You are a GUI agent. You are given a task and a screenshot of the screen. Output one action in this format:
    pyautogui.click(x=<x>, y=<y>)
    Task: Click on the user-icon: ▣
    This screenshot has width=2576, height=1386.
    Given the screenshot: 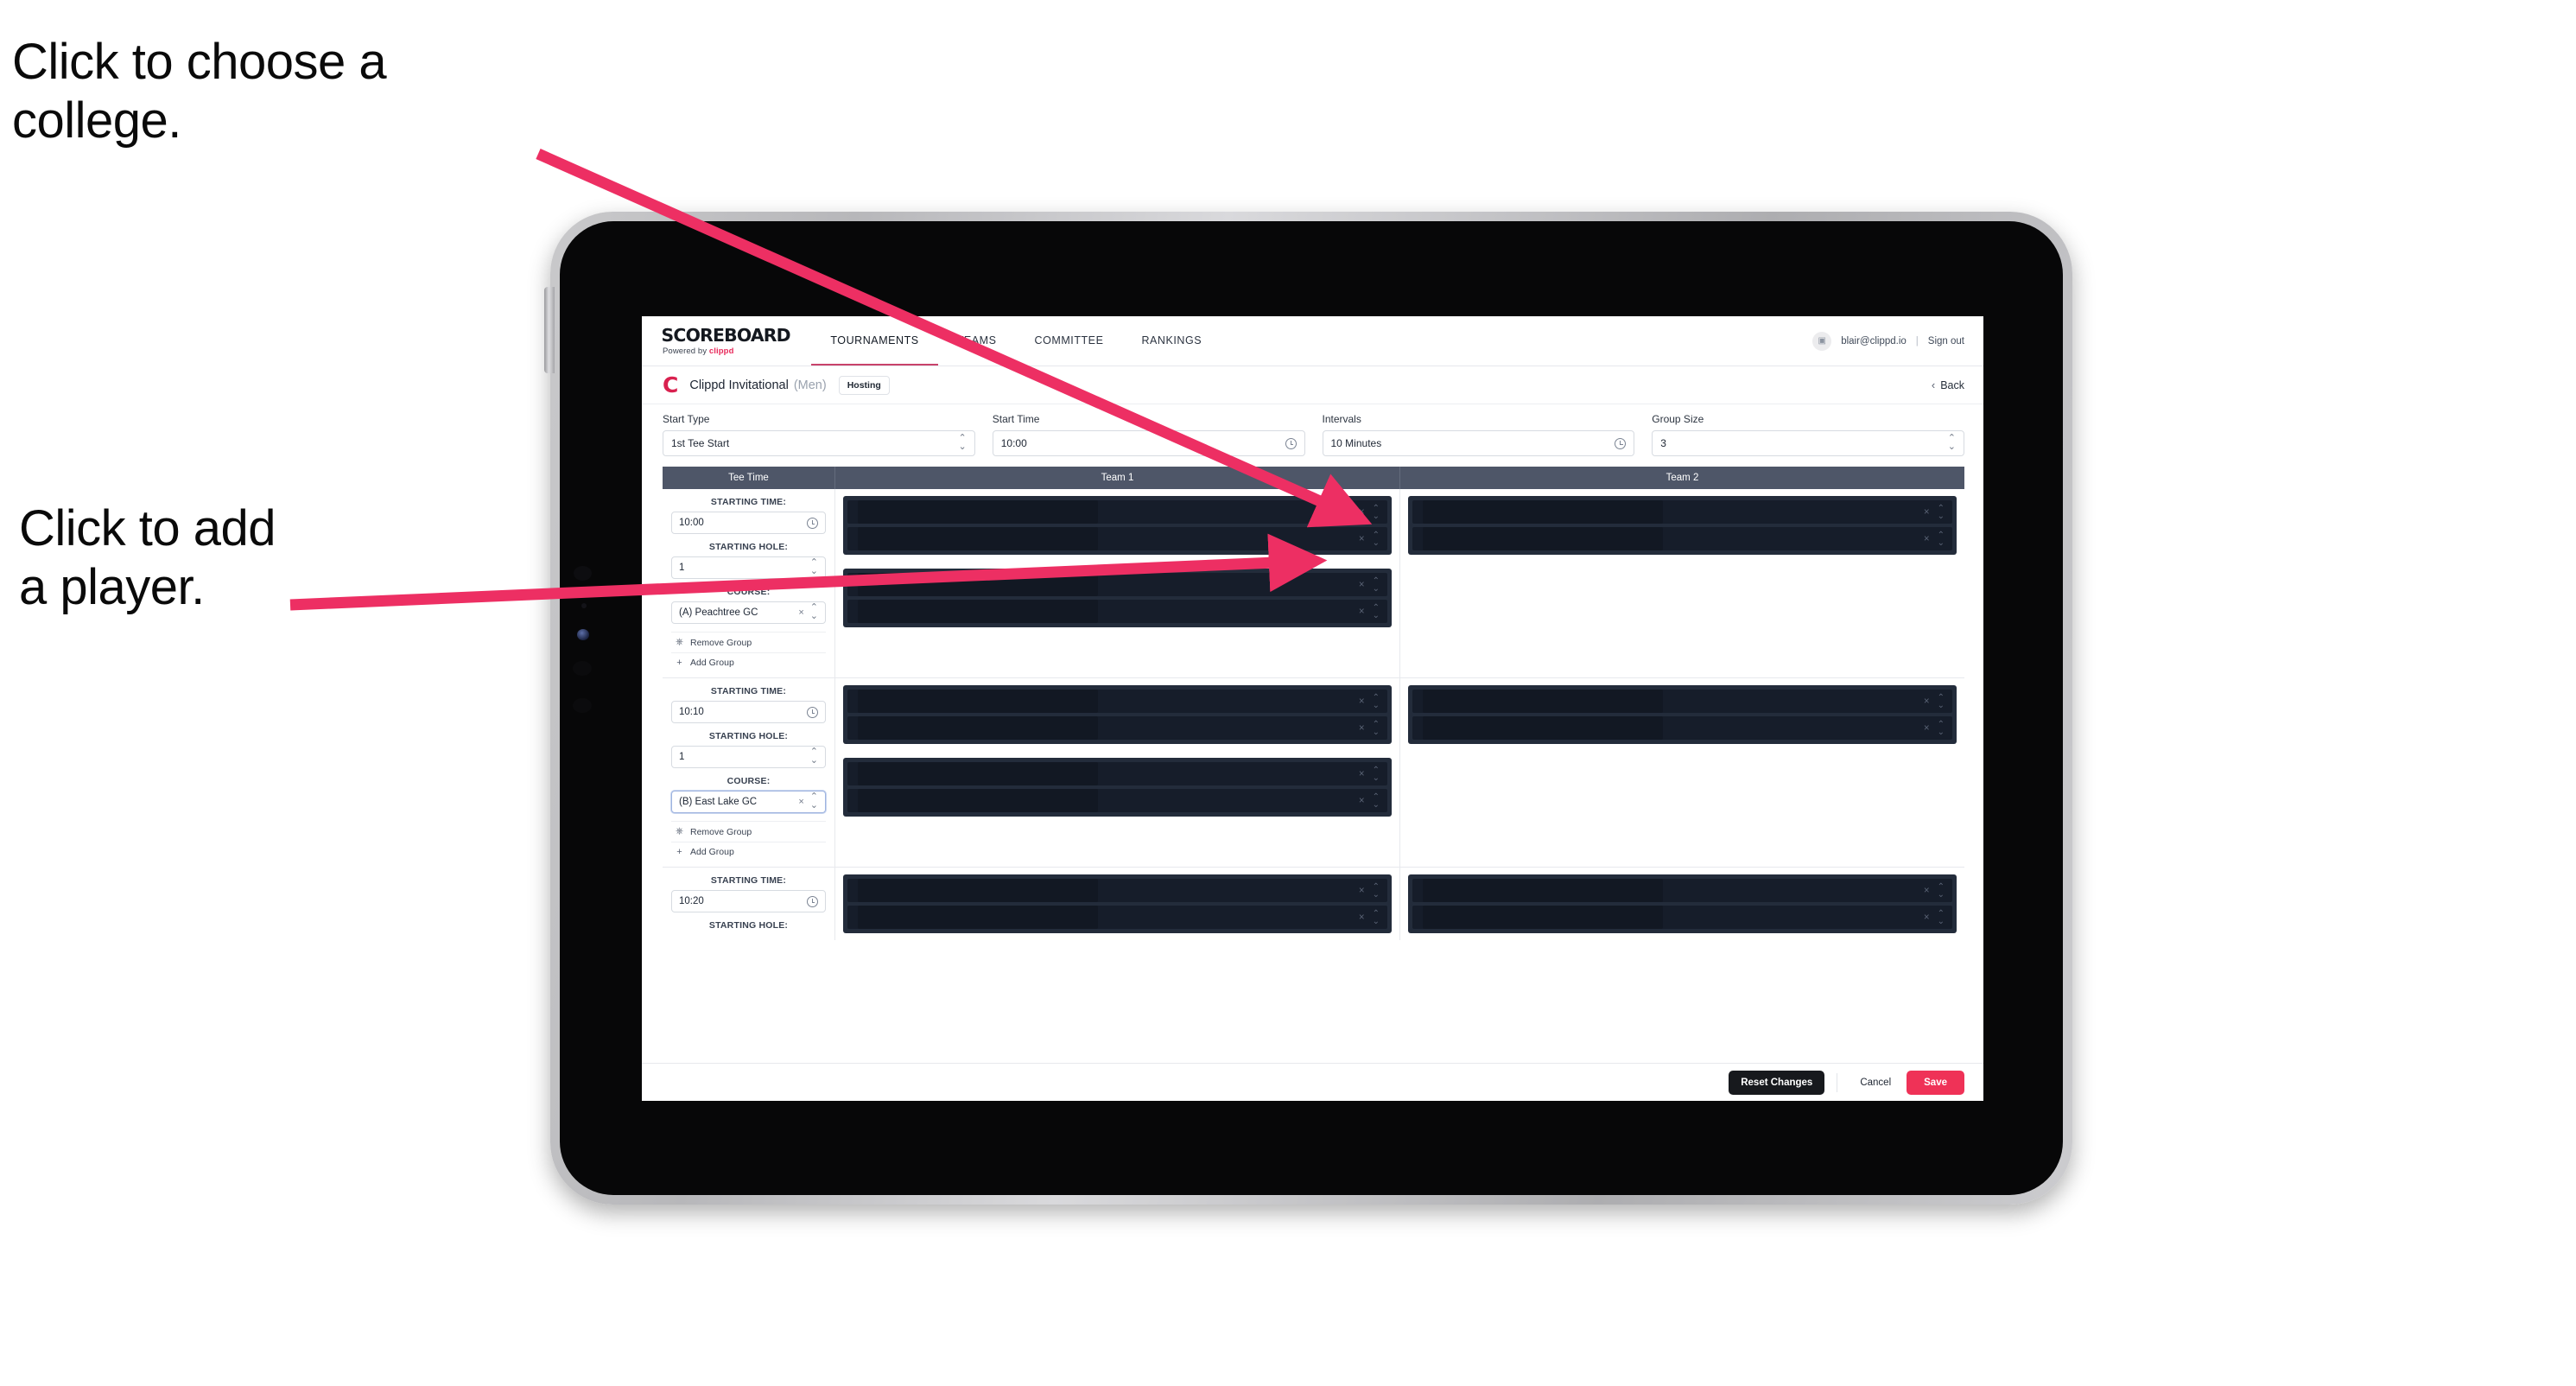 What is the action you would take?
    pyautogui.click(x=1822, y=341)
    